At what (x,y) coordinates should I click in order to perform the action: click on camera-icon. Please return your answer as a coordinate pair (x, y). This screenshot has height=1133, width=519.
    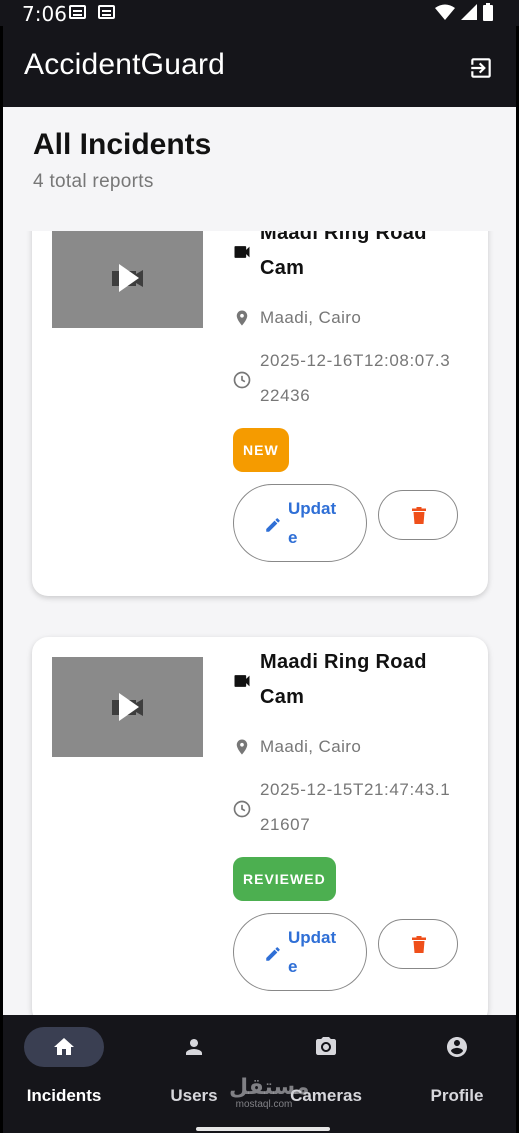
    Looking at the image, I should click on (326, 1046).